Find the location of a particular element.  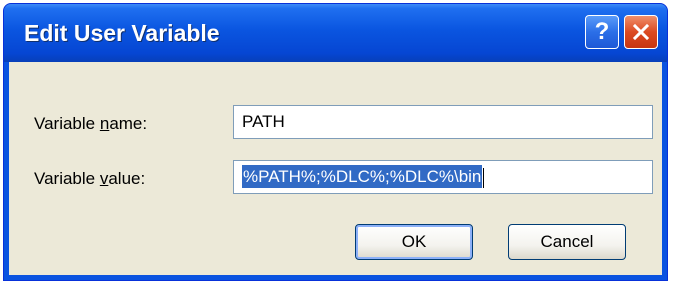

variable-value-label: Variable value: is located at coordinates (89, 179).